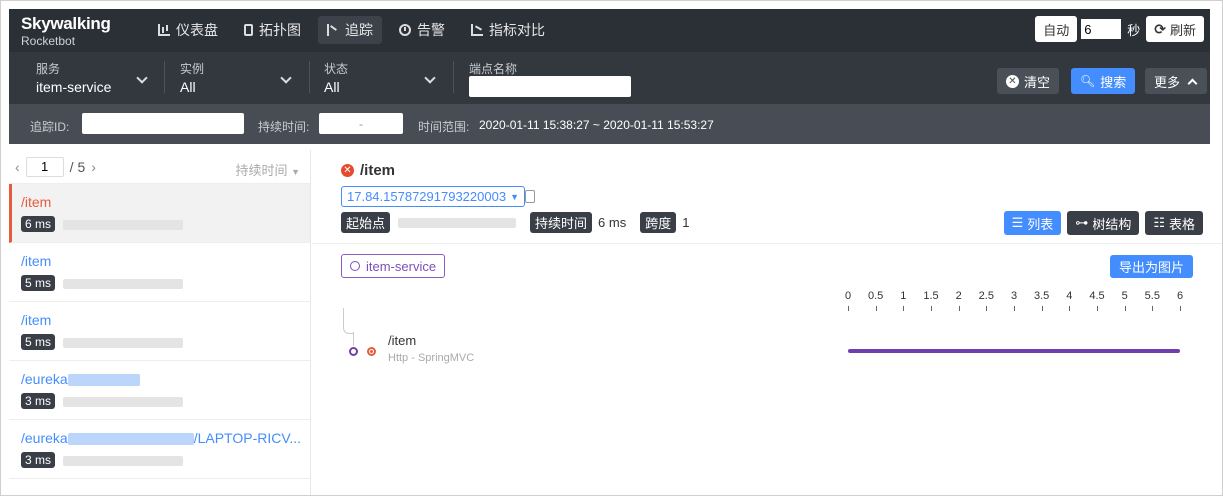 This screenshot has width=1223, height=496. I want to click on nav-trace: 追踪, so click(350, 30).